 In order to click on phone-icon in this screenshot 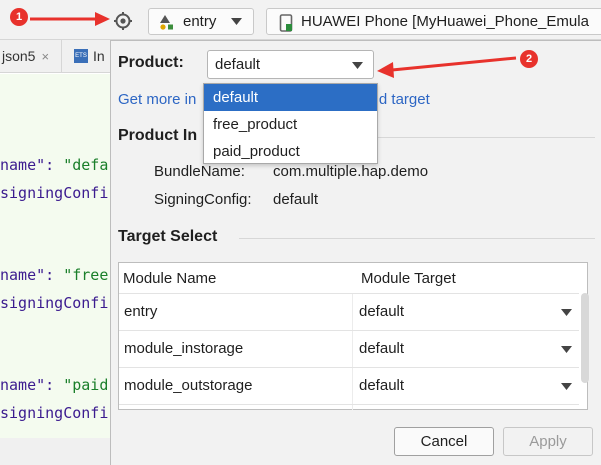, I will do `click(286, 23)`.